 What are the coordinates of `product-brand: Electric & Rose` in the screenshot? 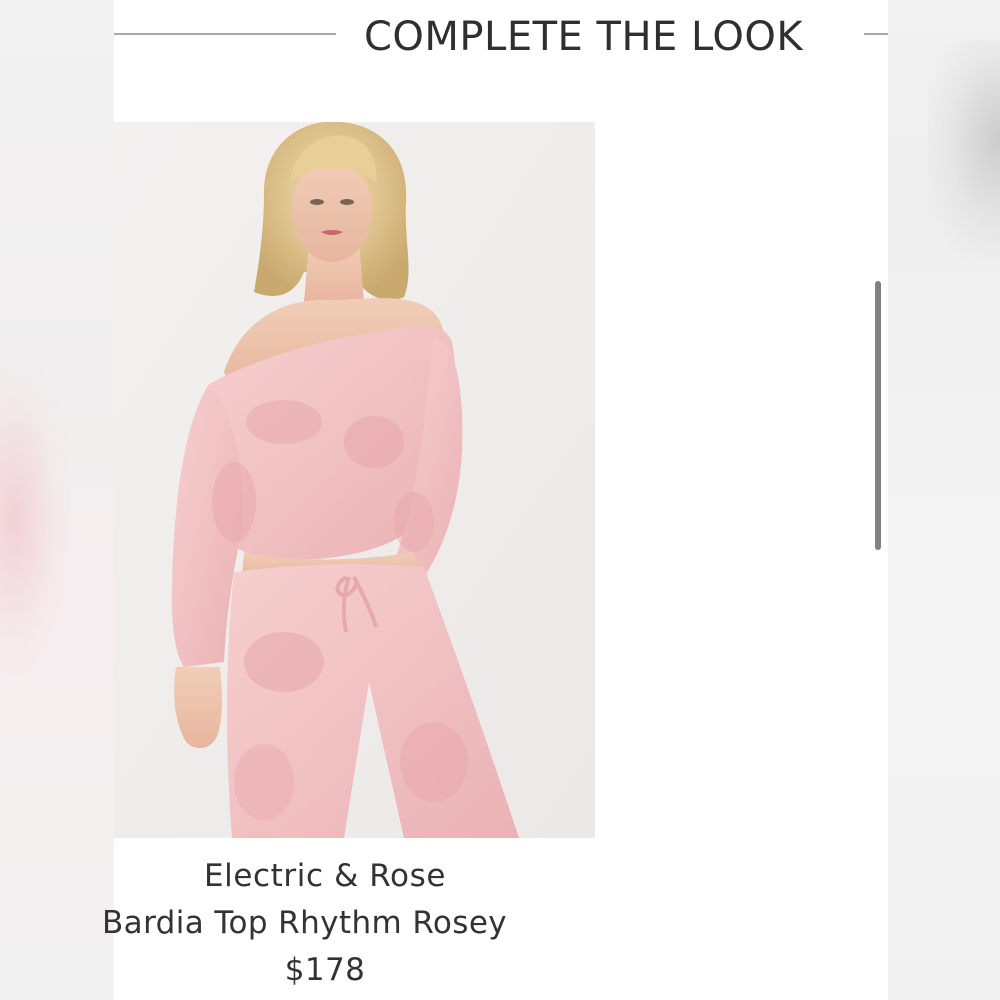 It's located at (325, 876).